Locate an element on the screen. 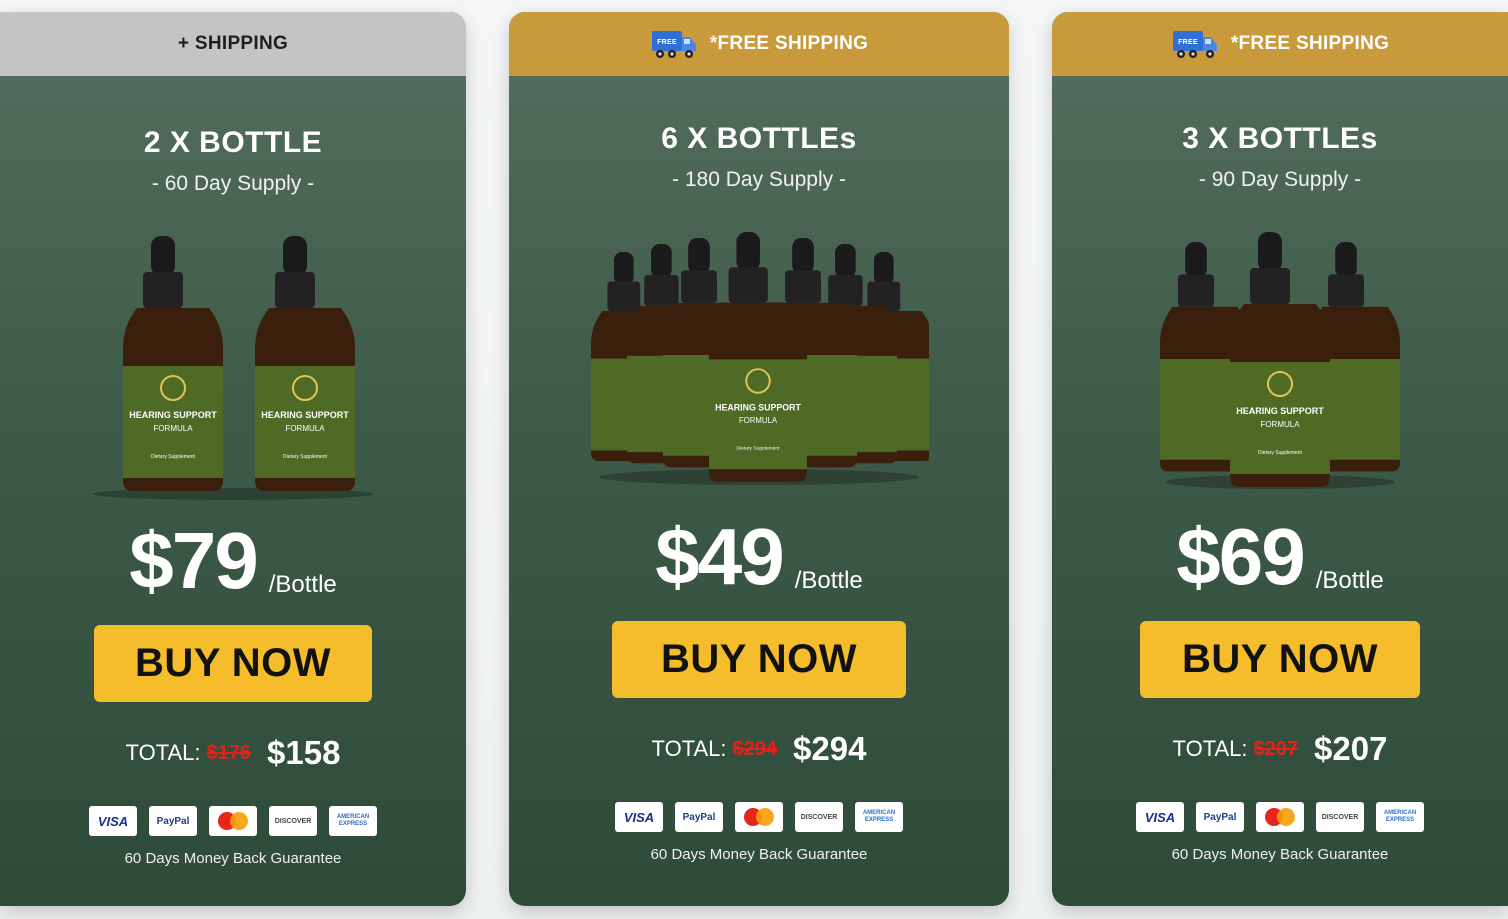  price-row: $69 /Bottle is located at coordinates (1280, 557).